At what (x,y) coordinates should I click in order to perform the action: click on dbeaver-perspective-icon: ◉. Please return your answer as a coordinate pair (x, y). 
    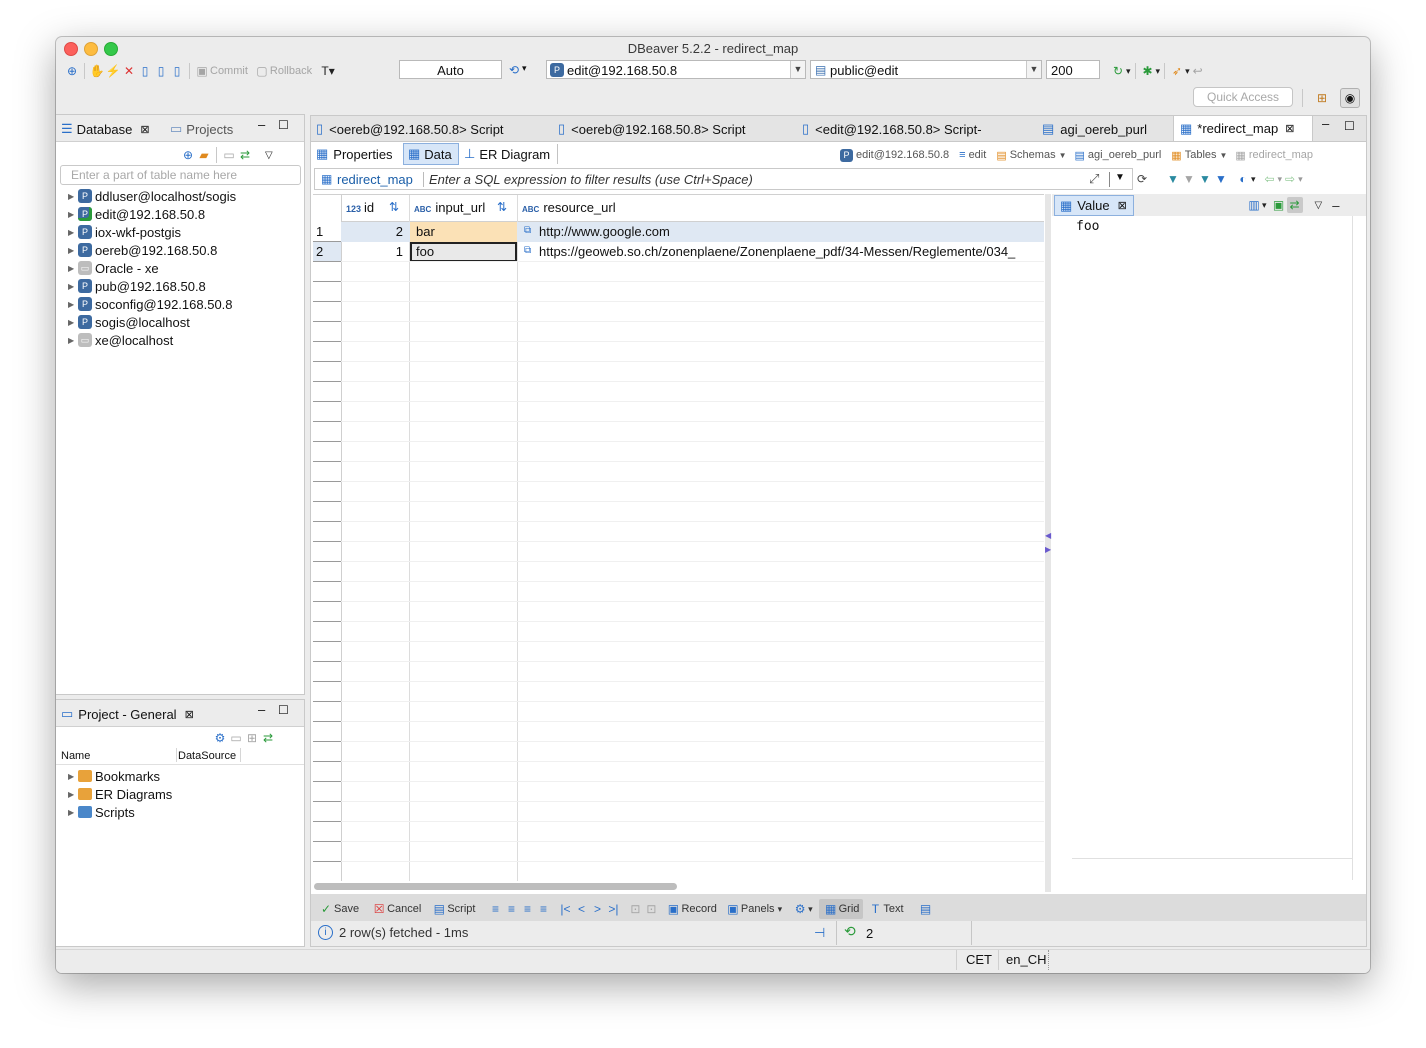
    Looking at the image, I should click on (1350, 98).